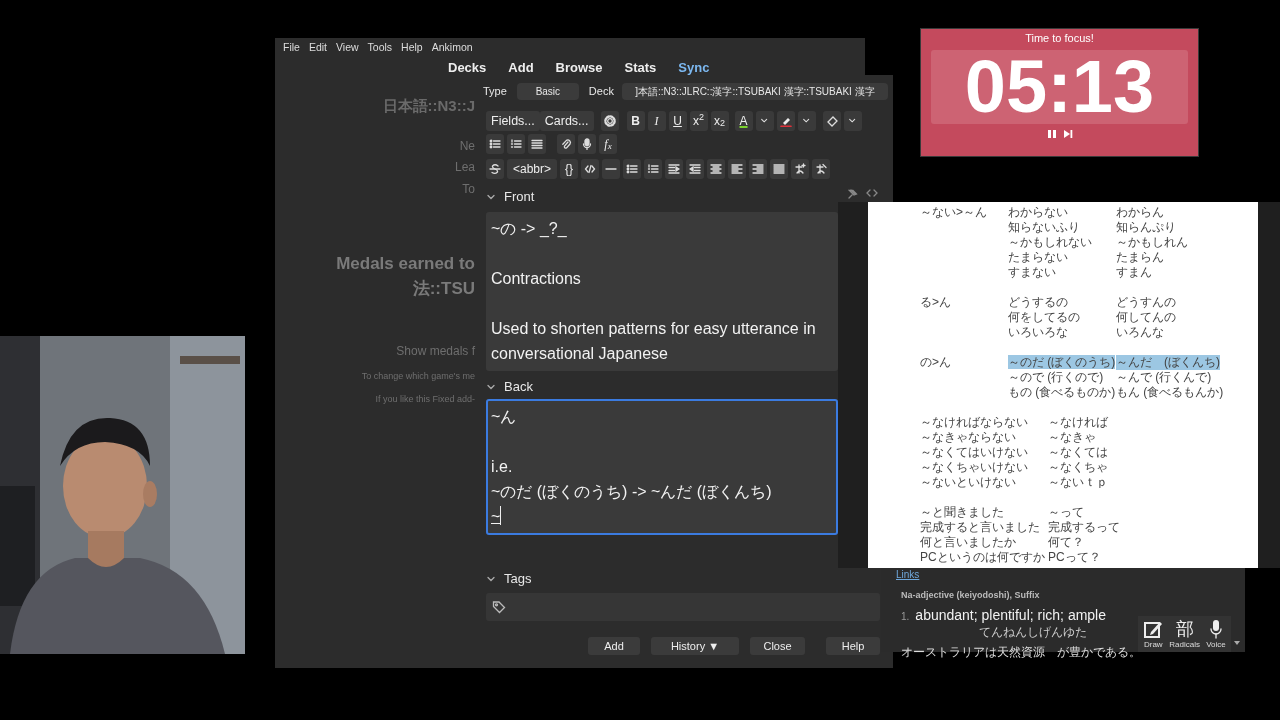  What do you see at coordinates (719, 121) in the screenshot?
I see `subscript-button: x$_{2}$` at bounding box center [719, 121].